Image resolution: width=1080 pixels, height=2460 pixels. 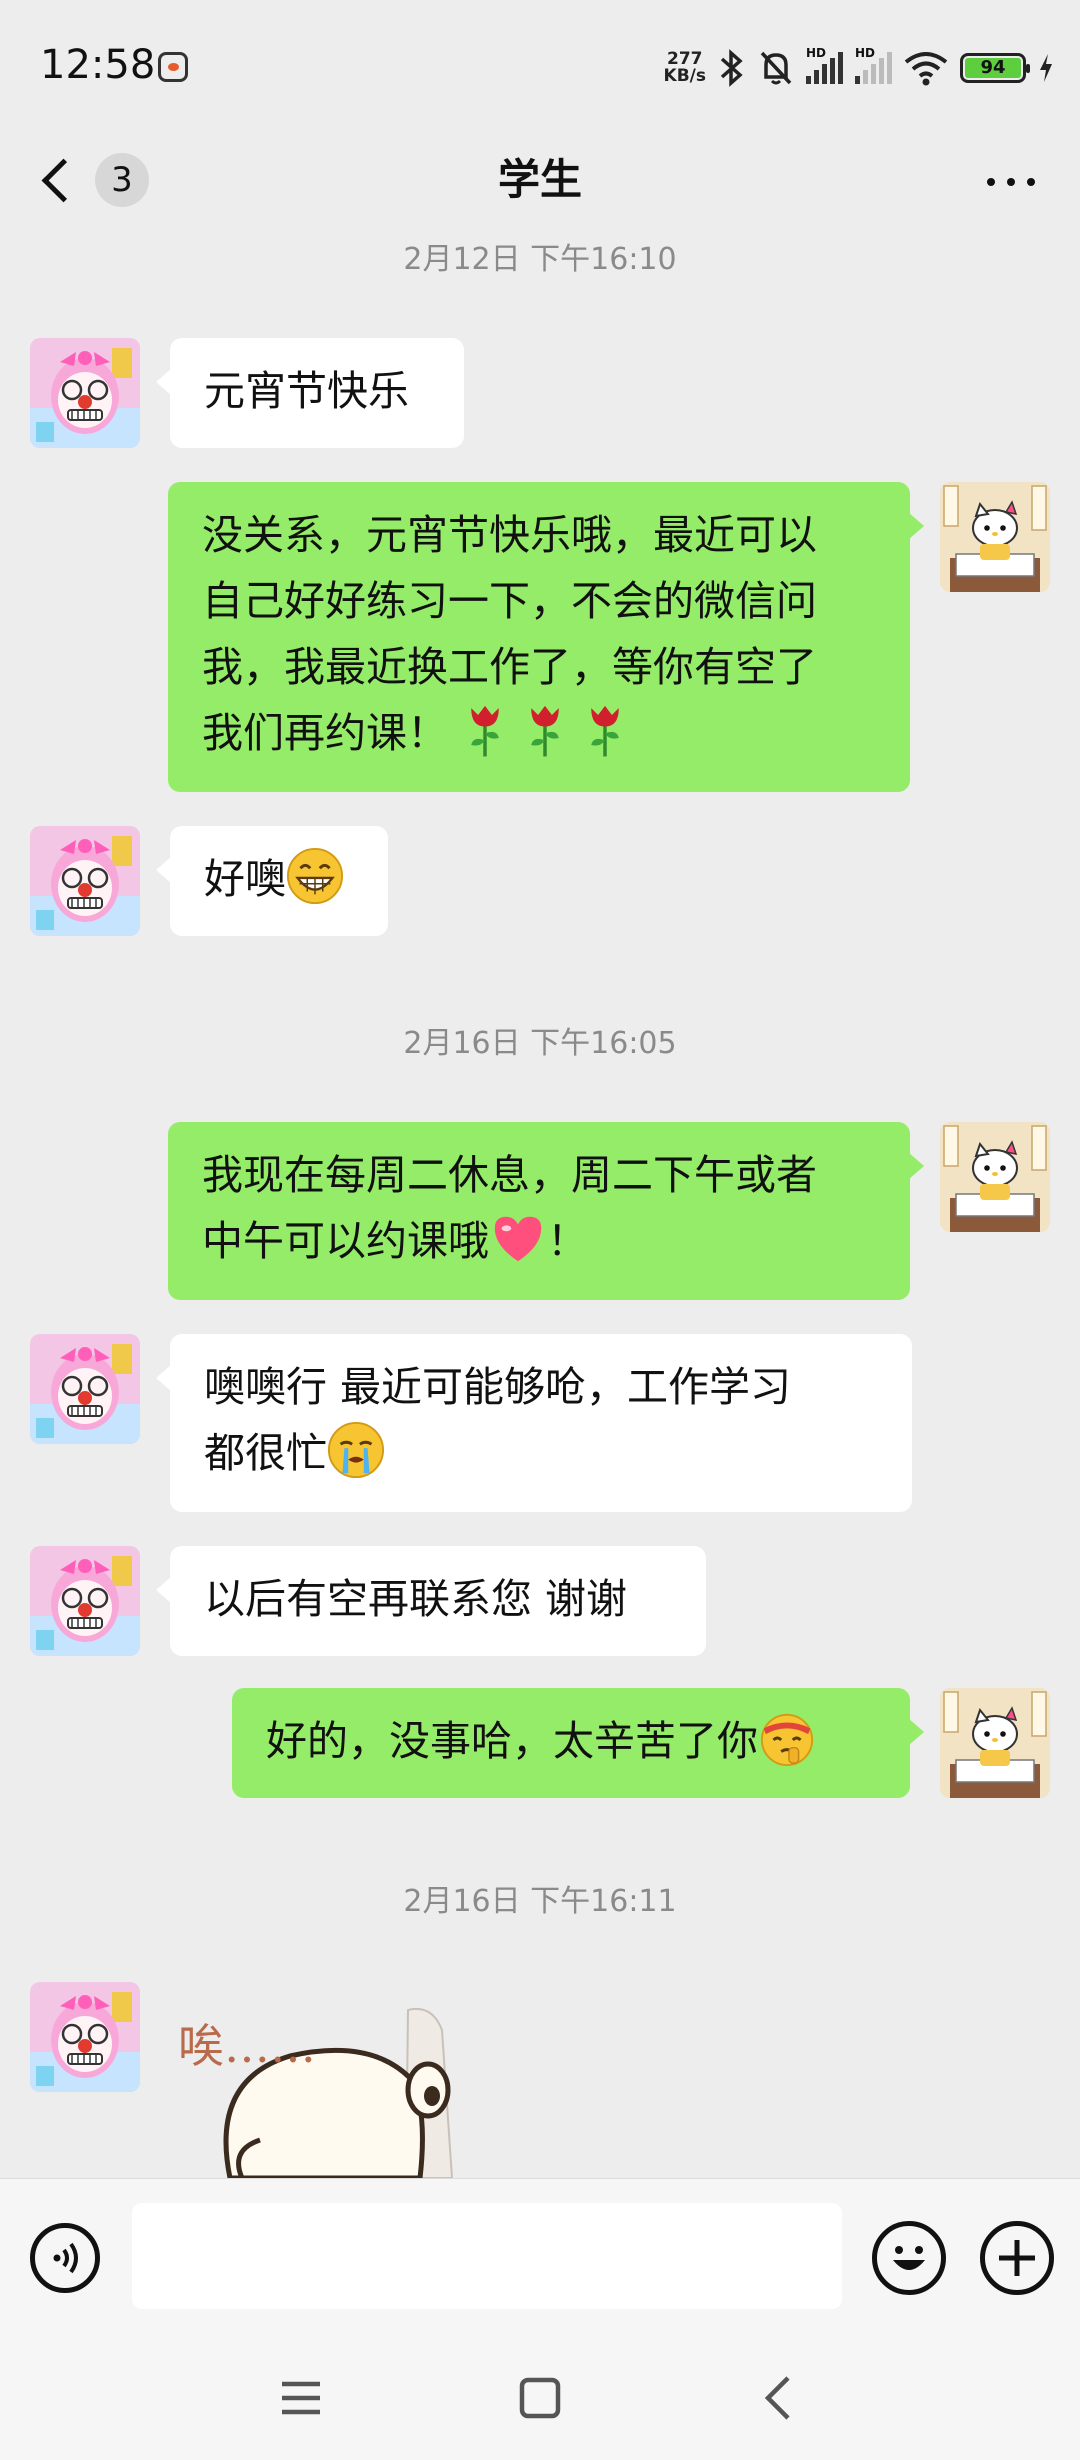 I want to click on more-functions-button, so click(x=1017, y=2258).